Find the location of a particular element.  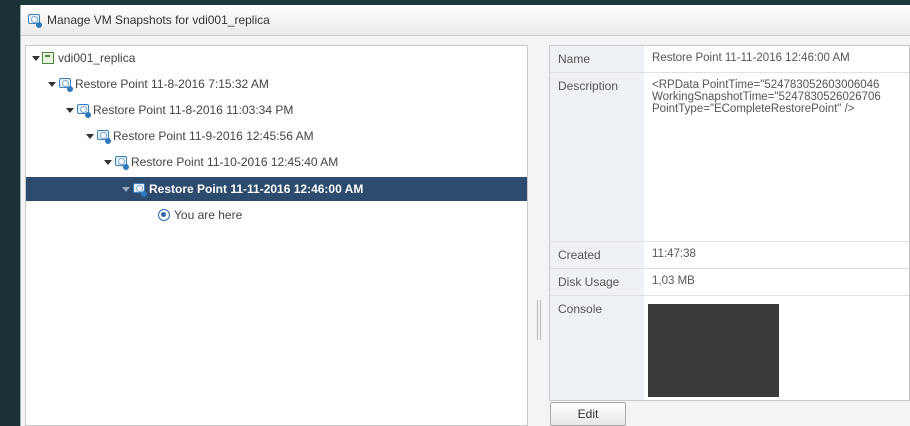

description-line: PointType="ECompleteRestorePoint" /> is located at coordinates (753, 109).